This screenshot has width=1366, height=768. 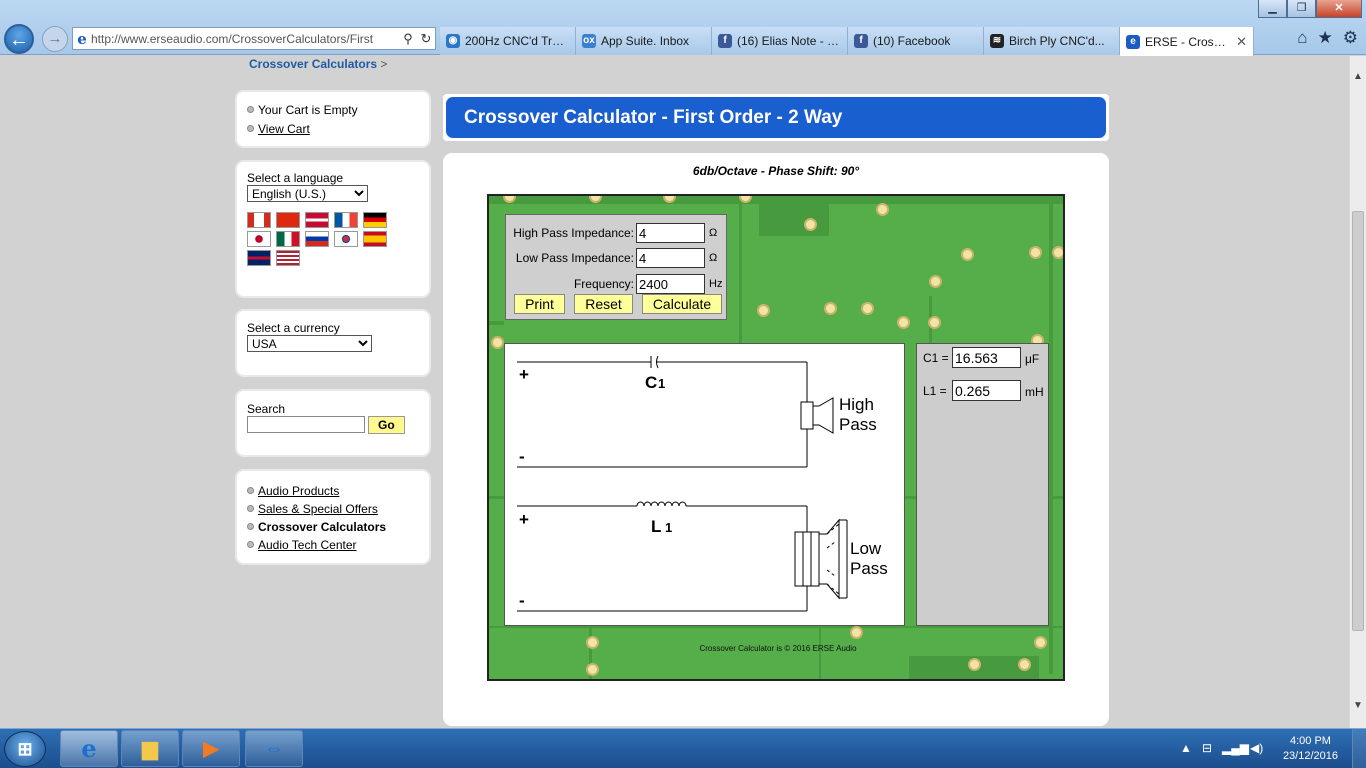 I want to click on low-pass-input, so click(x=670, y=258).